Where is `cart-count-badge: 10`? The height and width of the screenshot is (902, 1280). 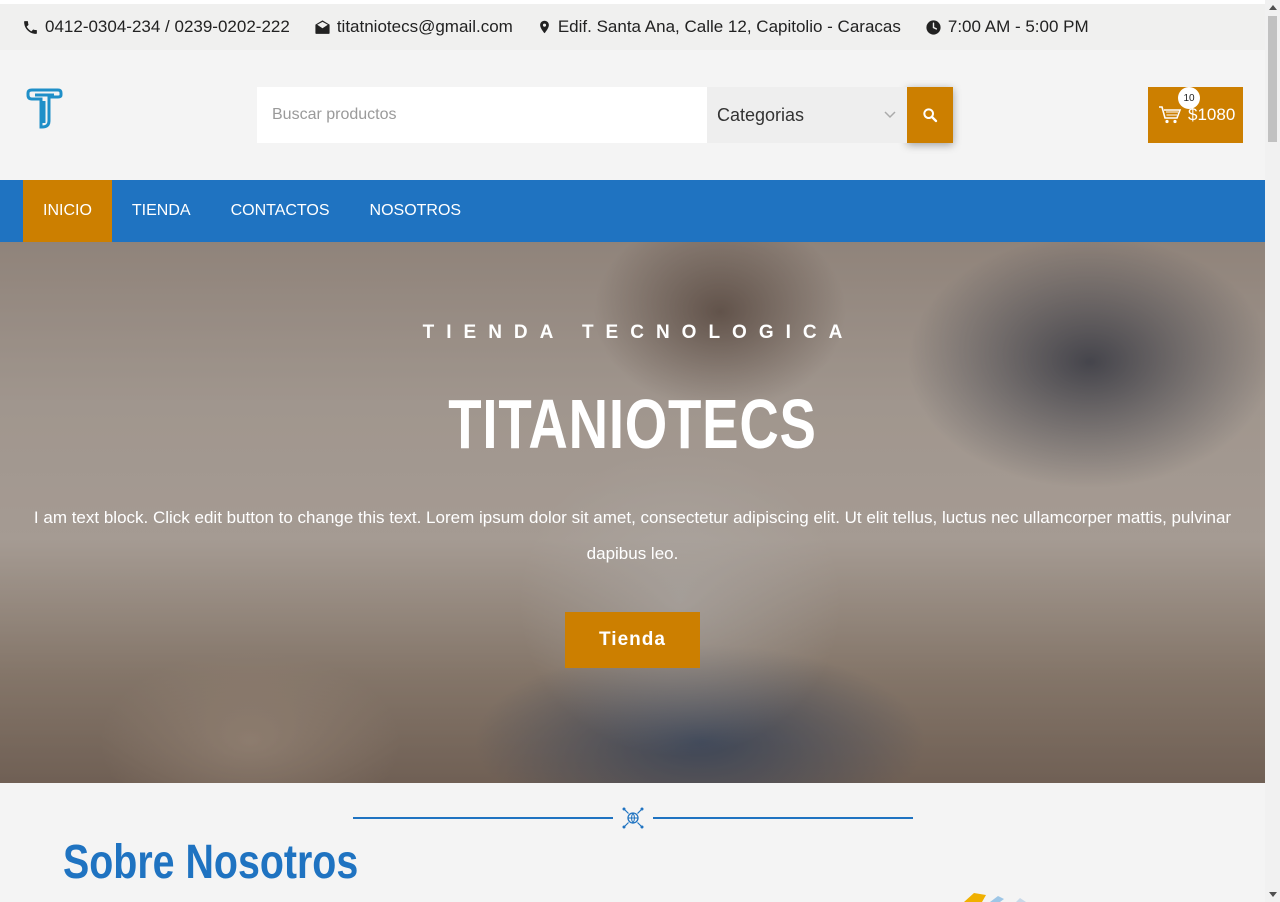
cart-count-badge: 10 is located at coordinates (1189, 98).